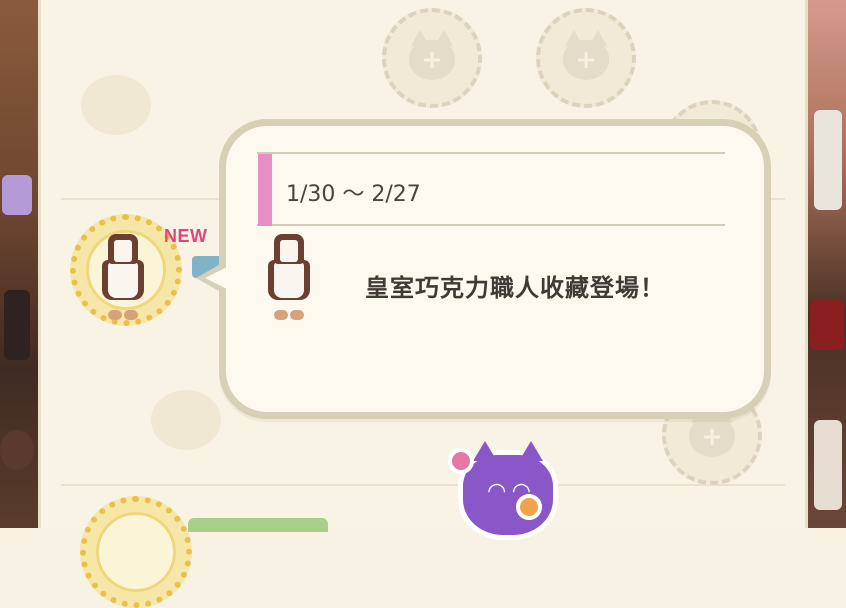 Image resolution: width=846 pixels, height=608 pixels. Describe the element at coordinates (258, 525) in the screenshot. I see `collection-title-bar` at that location.